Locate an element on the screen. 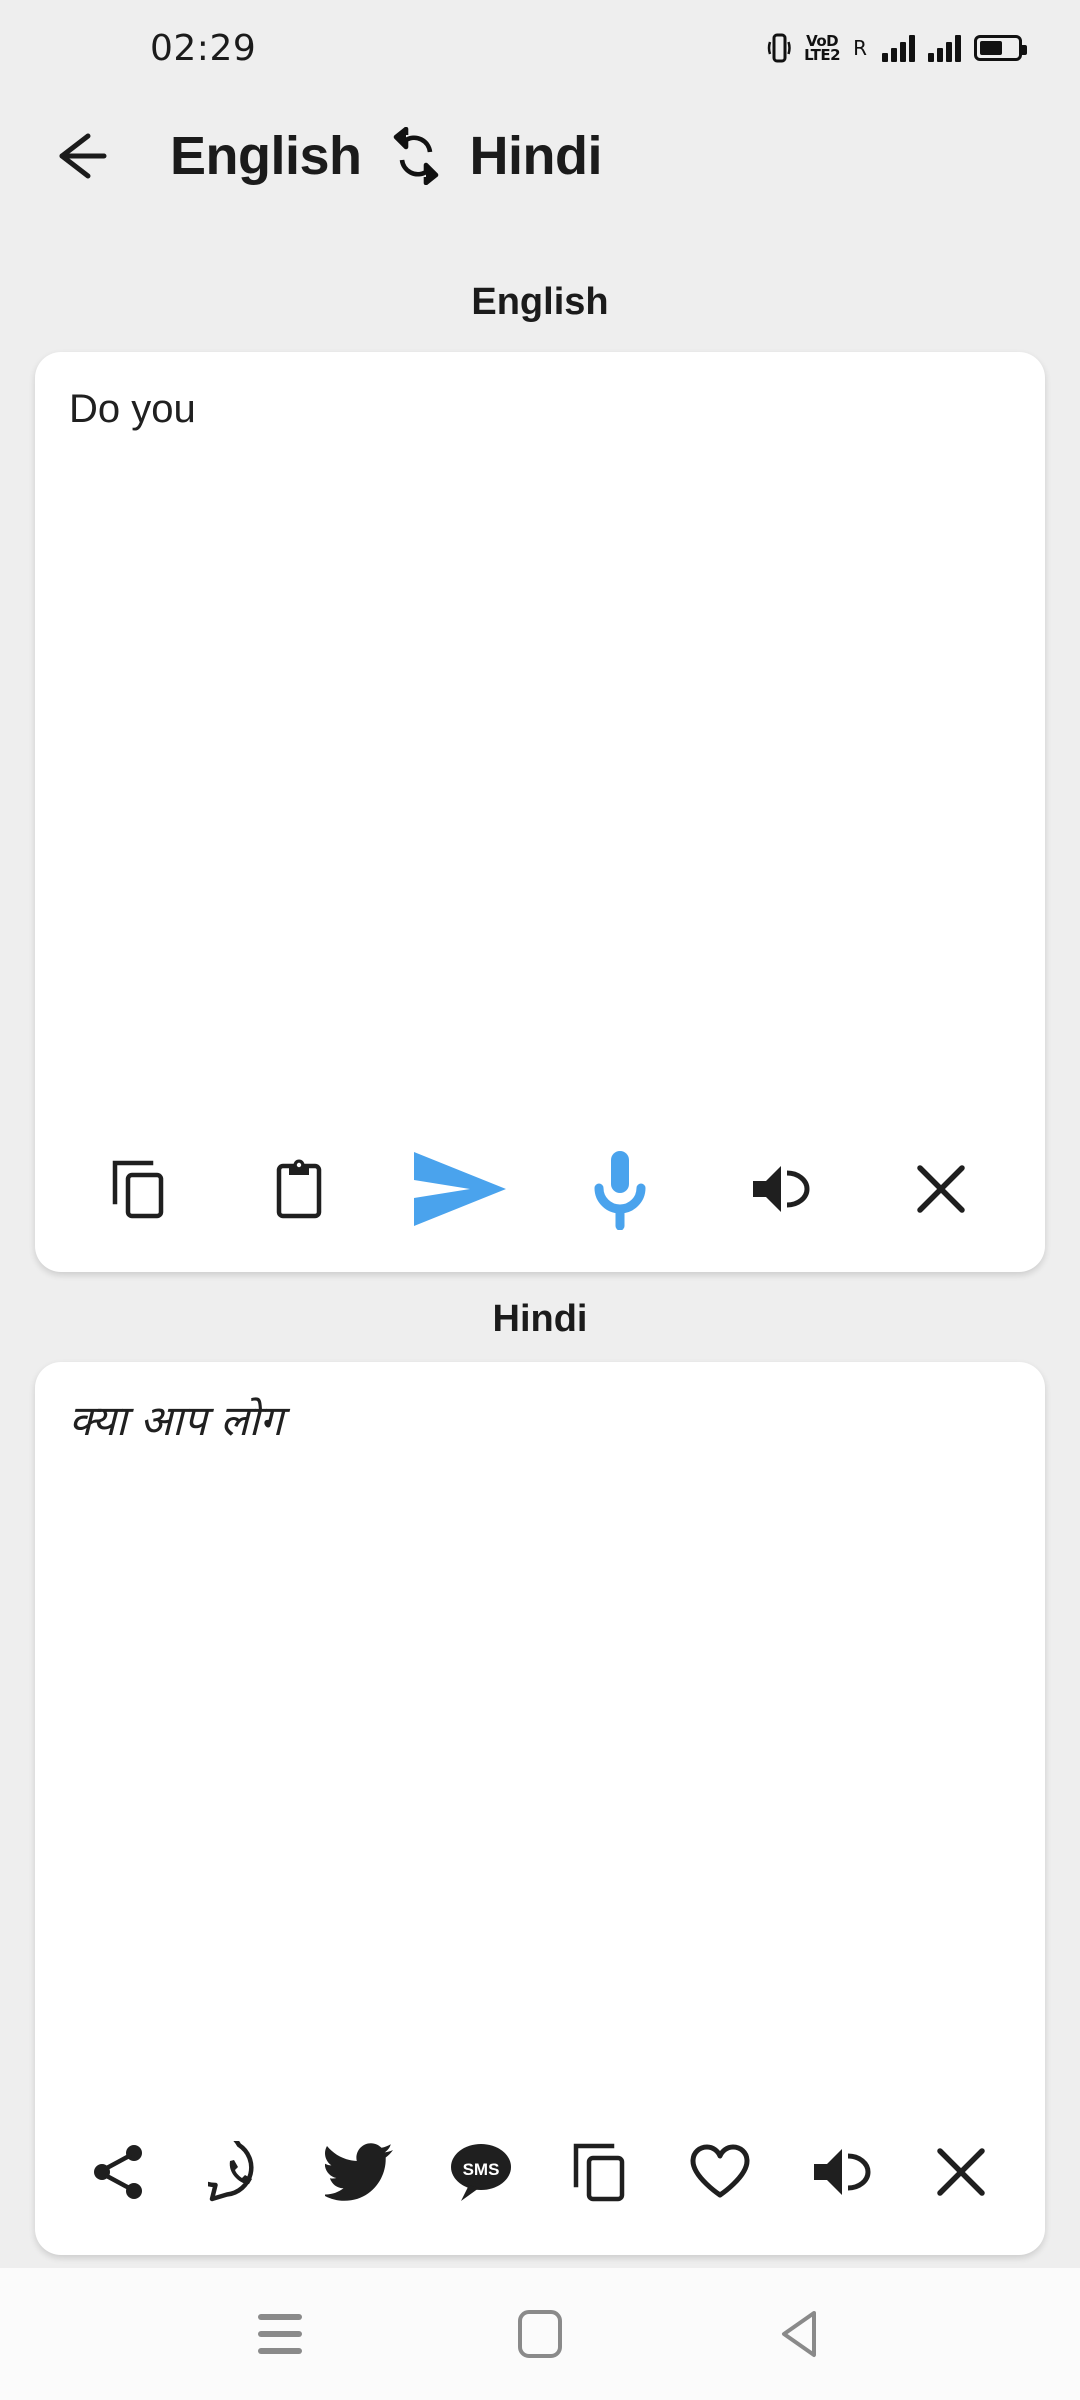  copy-target-button is located at coordinates (600, 2172).